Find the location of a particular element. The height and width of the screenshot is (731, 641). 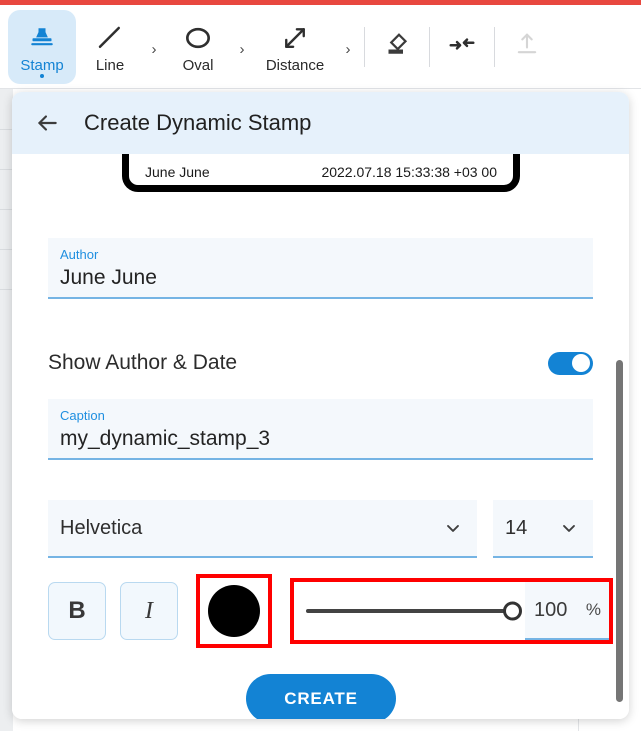

tool-oval: Oval is located at coordinates (198, 47).